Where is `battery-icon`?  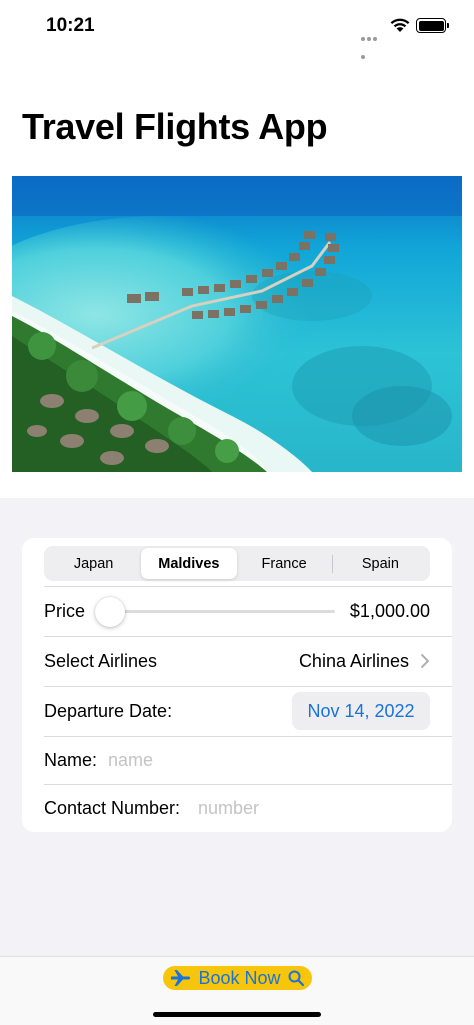 battery-icon is located at coordinates (432, 25).